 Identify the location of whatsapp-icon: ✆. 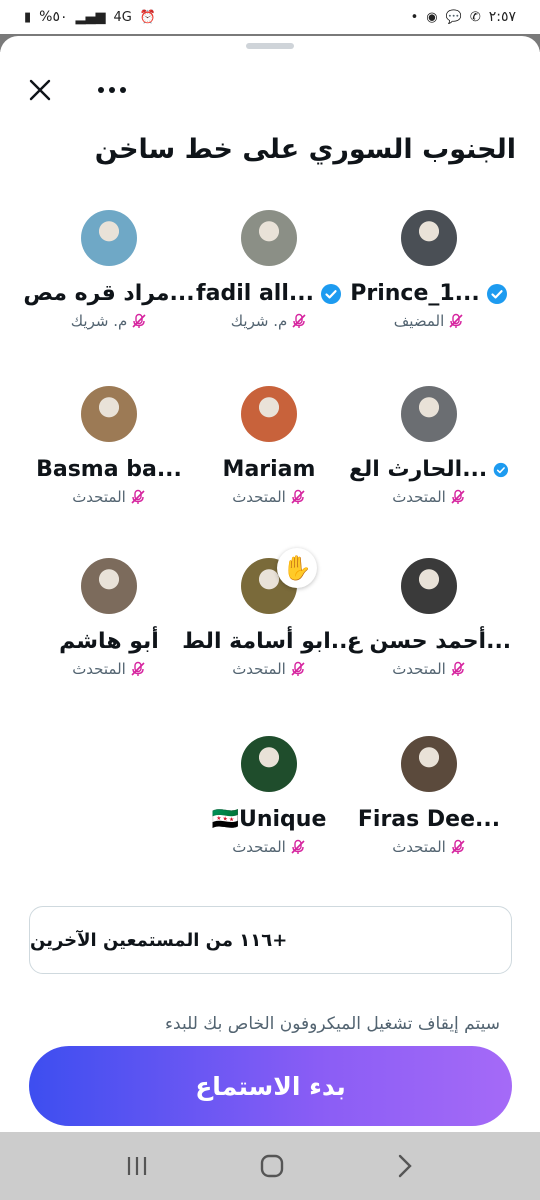
(475, 17).